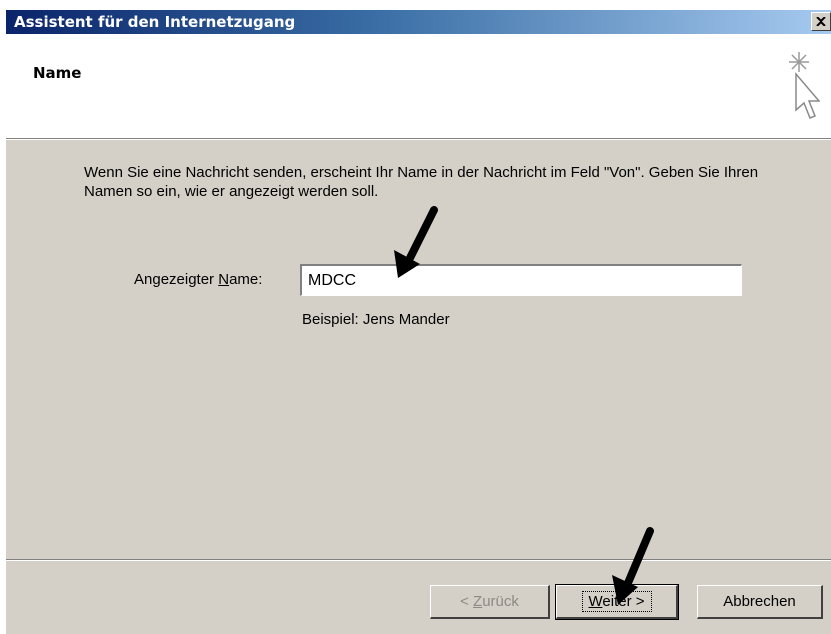 The width and height of the screenshot is (831, 634). I want to click on header-separator, so click(418, 139).